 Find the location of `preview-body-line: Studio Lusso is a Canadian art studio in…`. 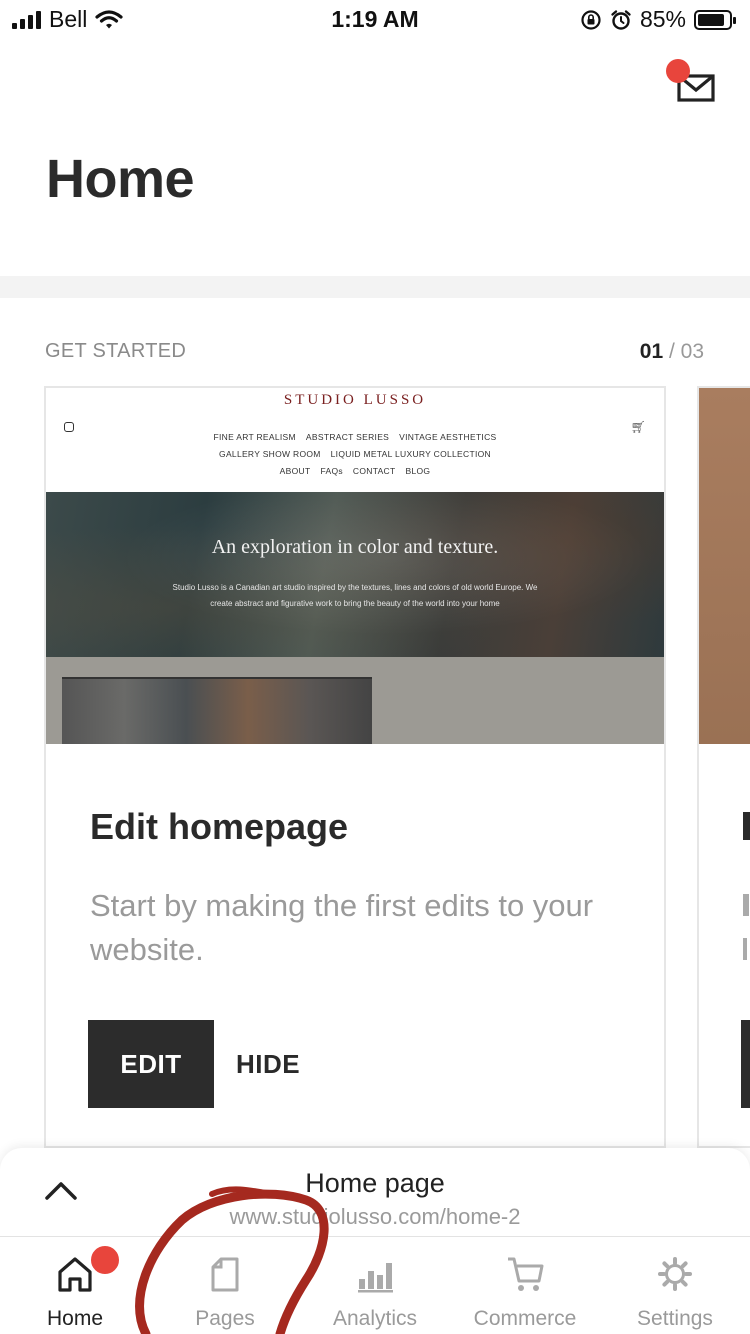

preview-body-line: Studio Lusso is a Canadian art studio in… is located at coordinates (355, 587).